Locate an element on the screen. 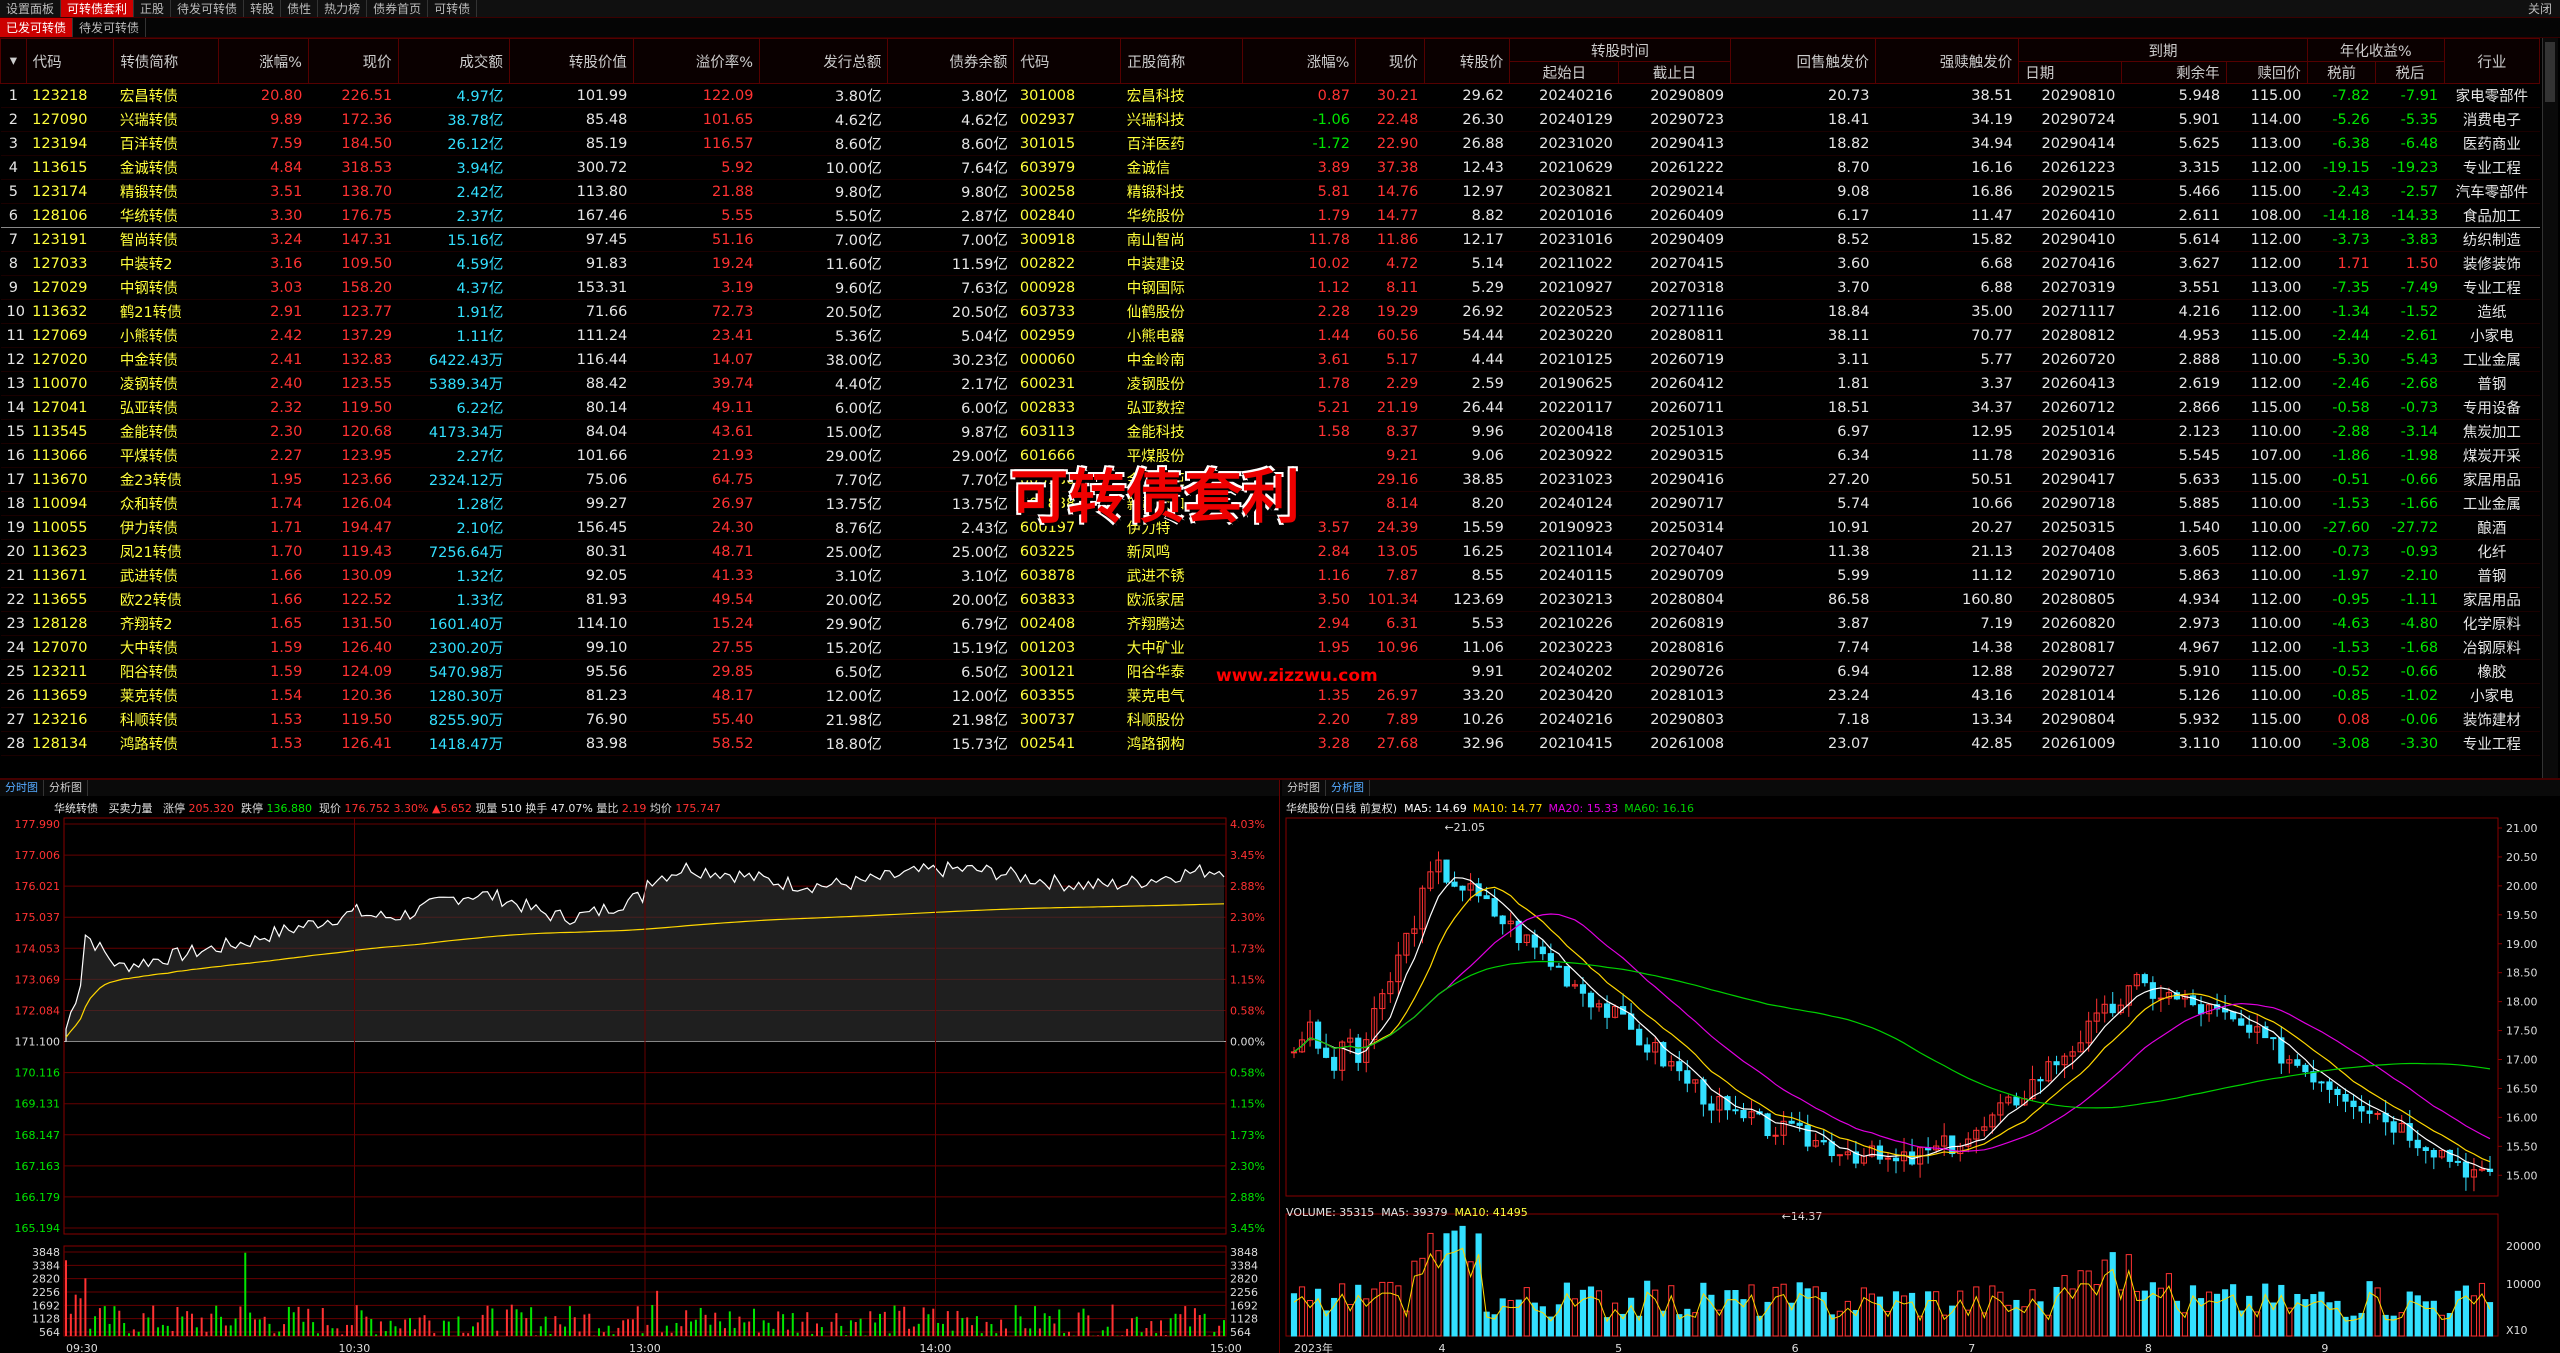 The image size is (2560, 1353). col-header-1: 转债简称 is located at coordinates (166, 61).